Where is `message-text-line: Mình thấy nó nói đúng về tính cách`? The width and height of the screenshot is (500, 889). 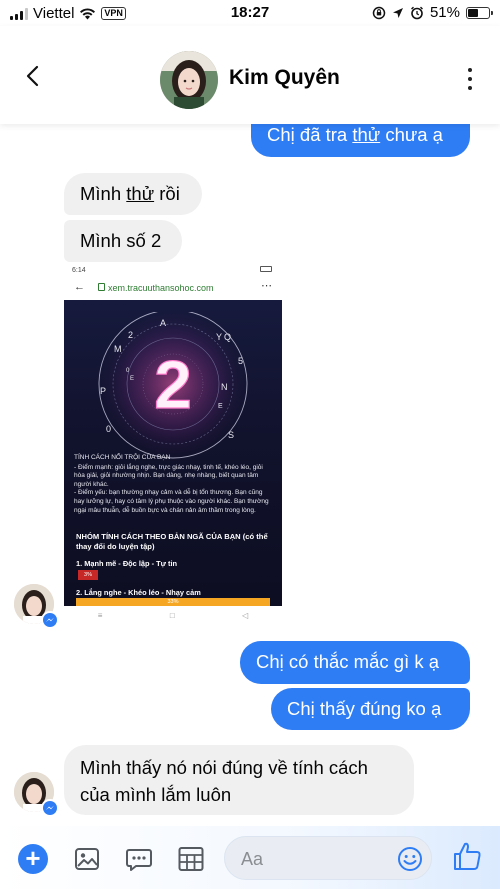 message-text-line: Mình thấy nó nói đúng về tính cách is located at coordinates (224, 767).